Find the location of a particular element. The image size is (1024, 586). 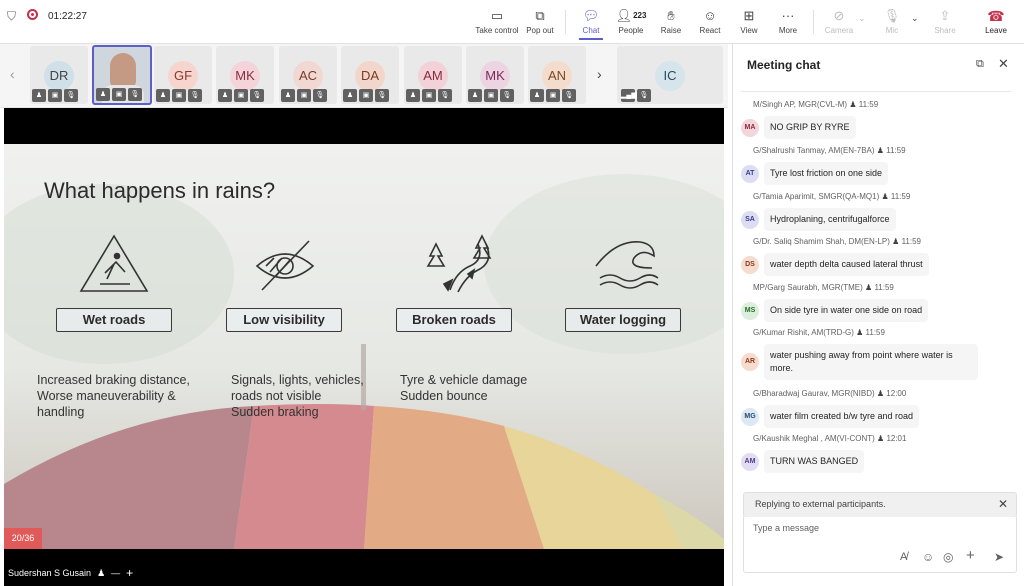

participant-signal-icon: ▂▄▆ is located at coordinates (629, 95).